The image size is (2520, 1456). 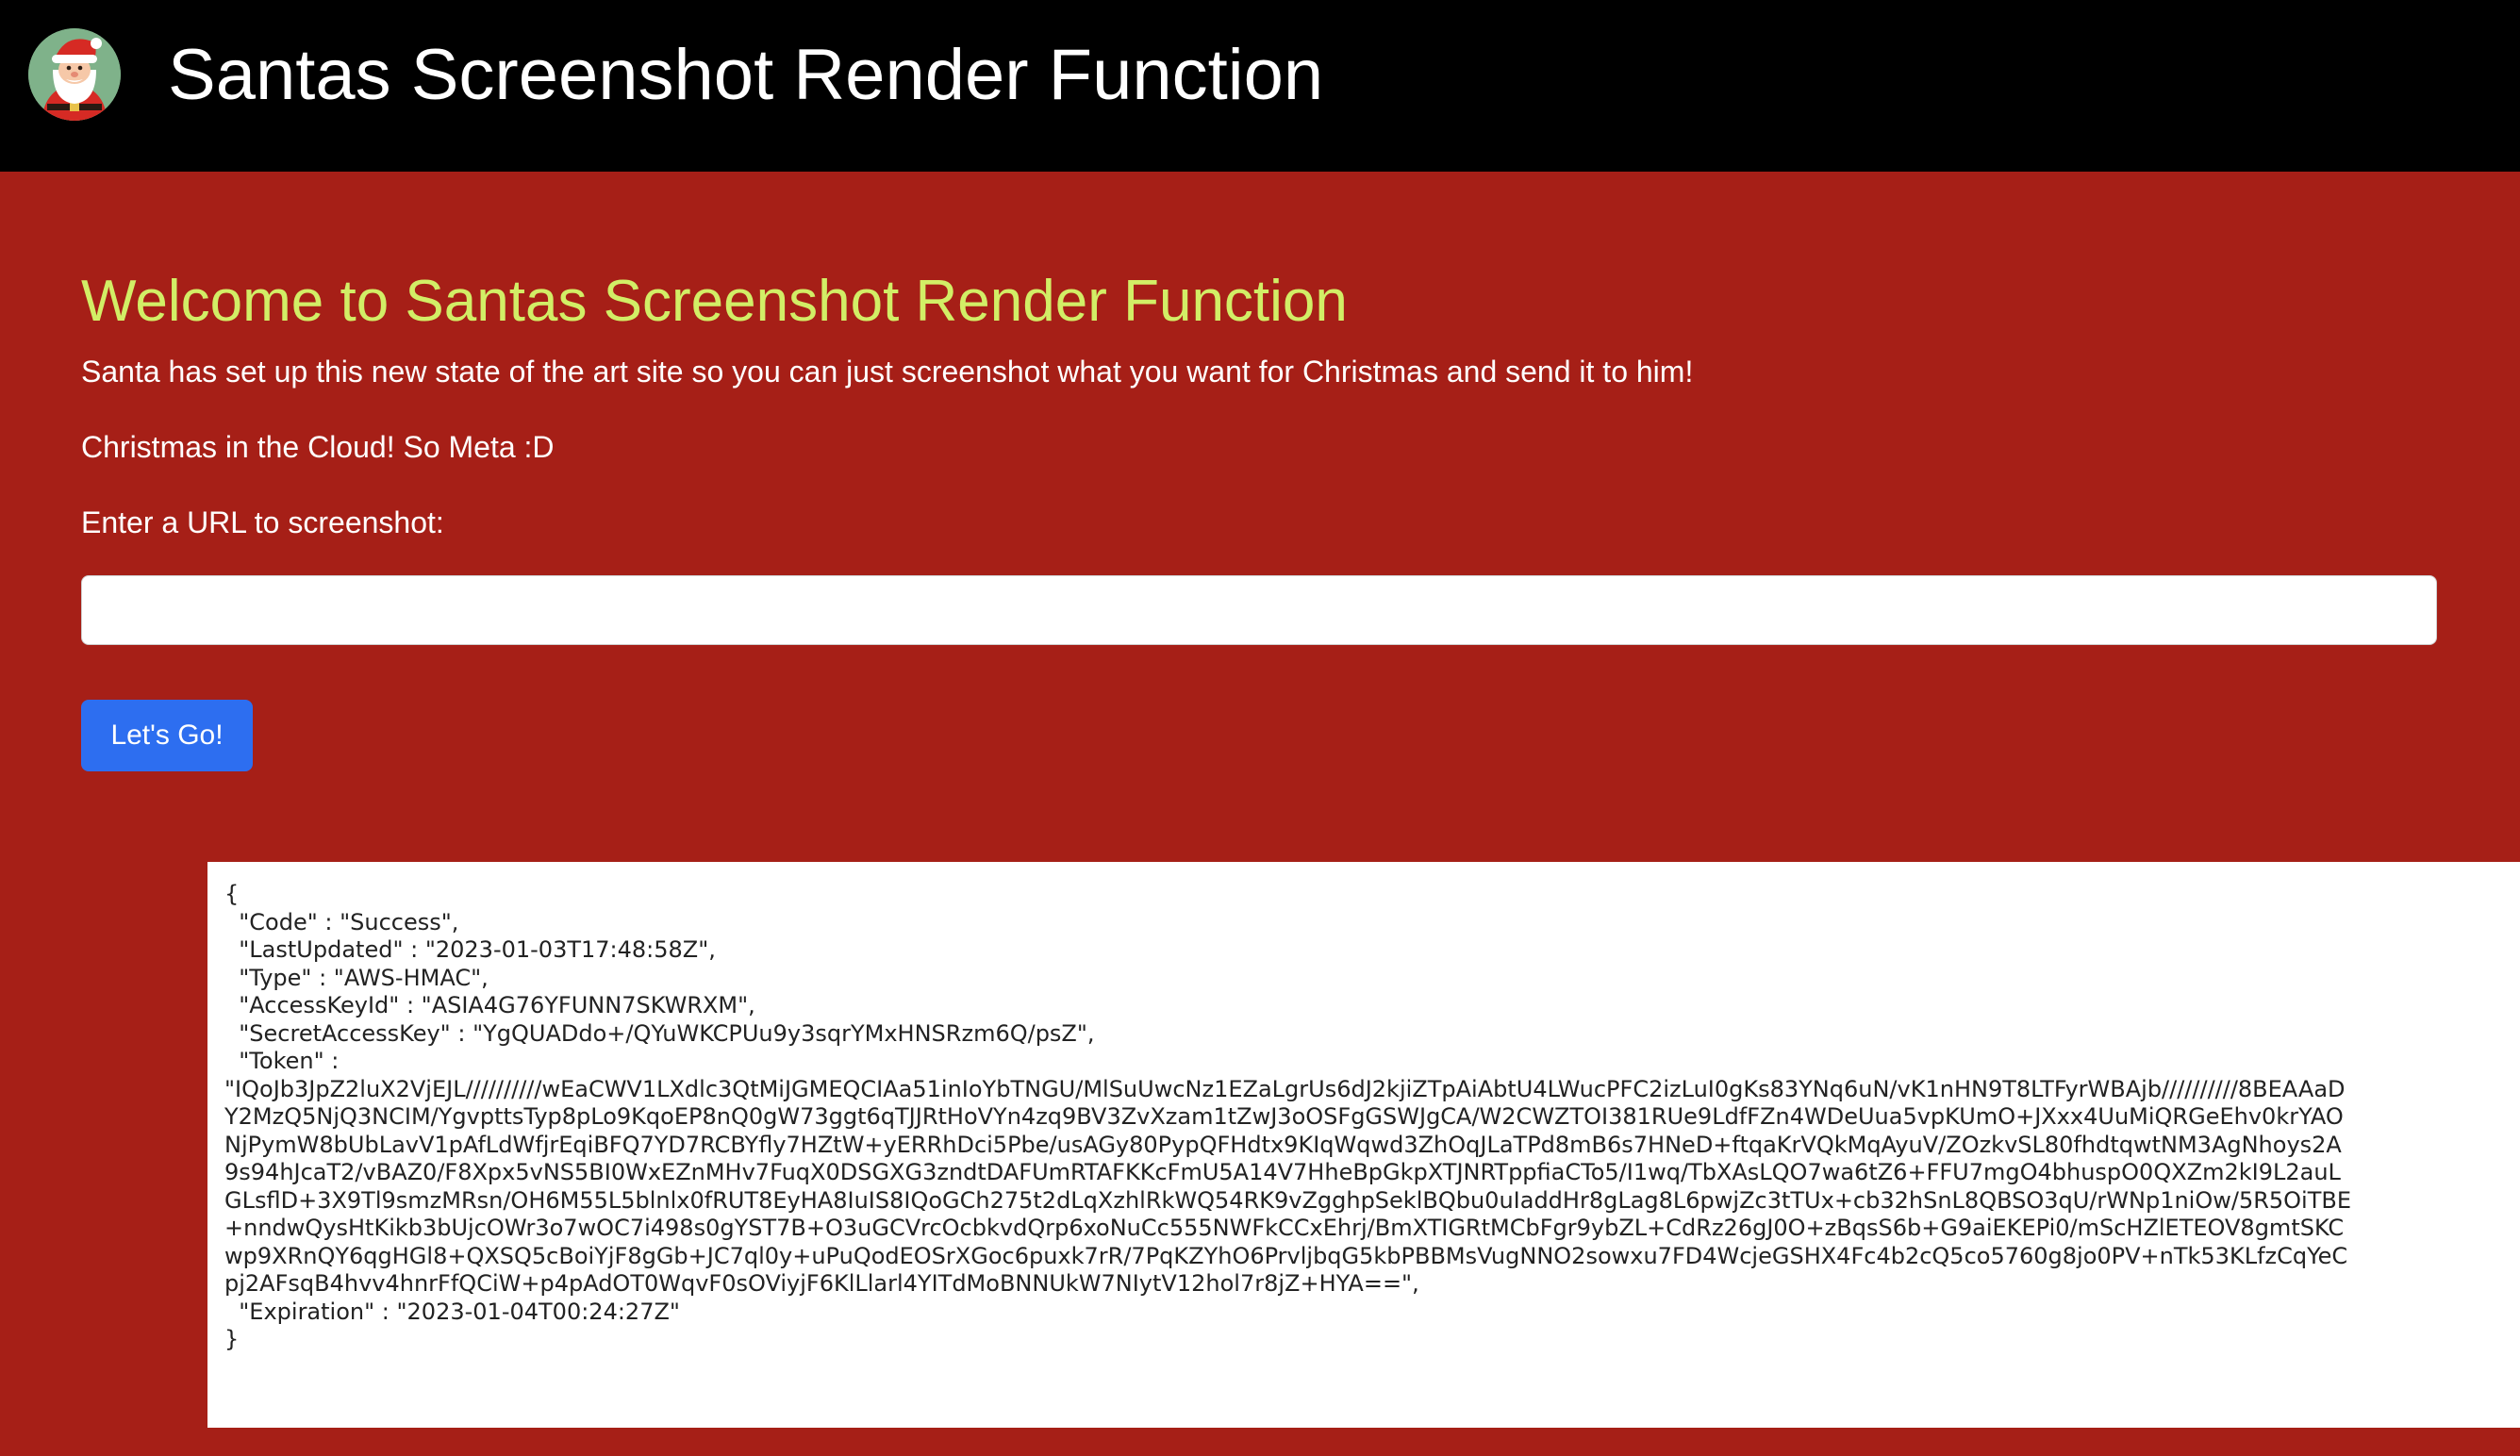 I want to click on top-bar: Santas Screenshot Render Function, so click(x=1260, y=86).